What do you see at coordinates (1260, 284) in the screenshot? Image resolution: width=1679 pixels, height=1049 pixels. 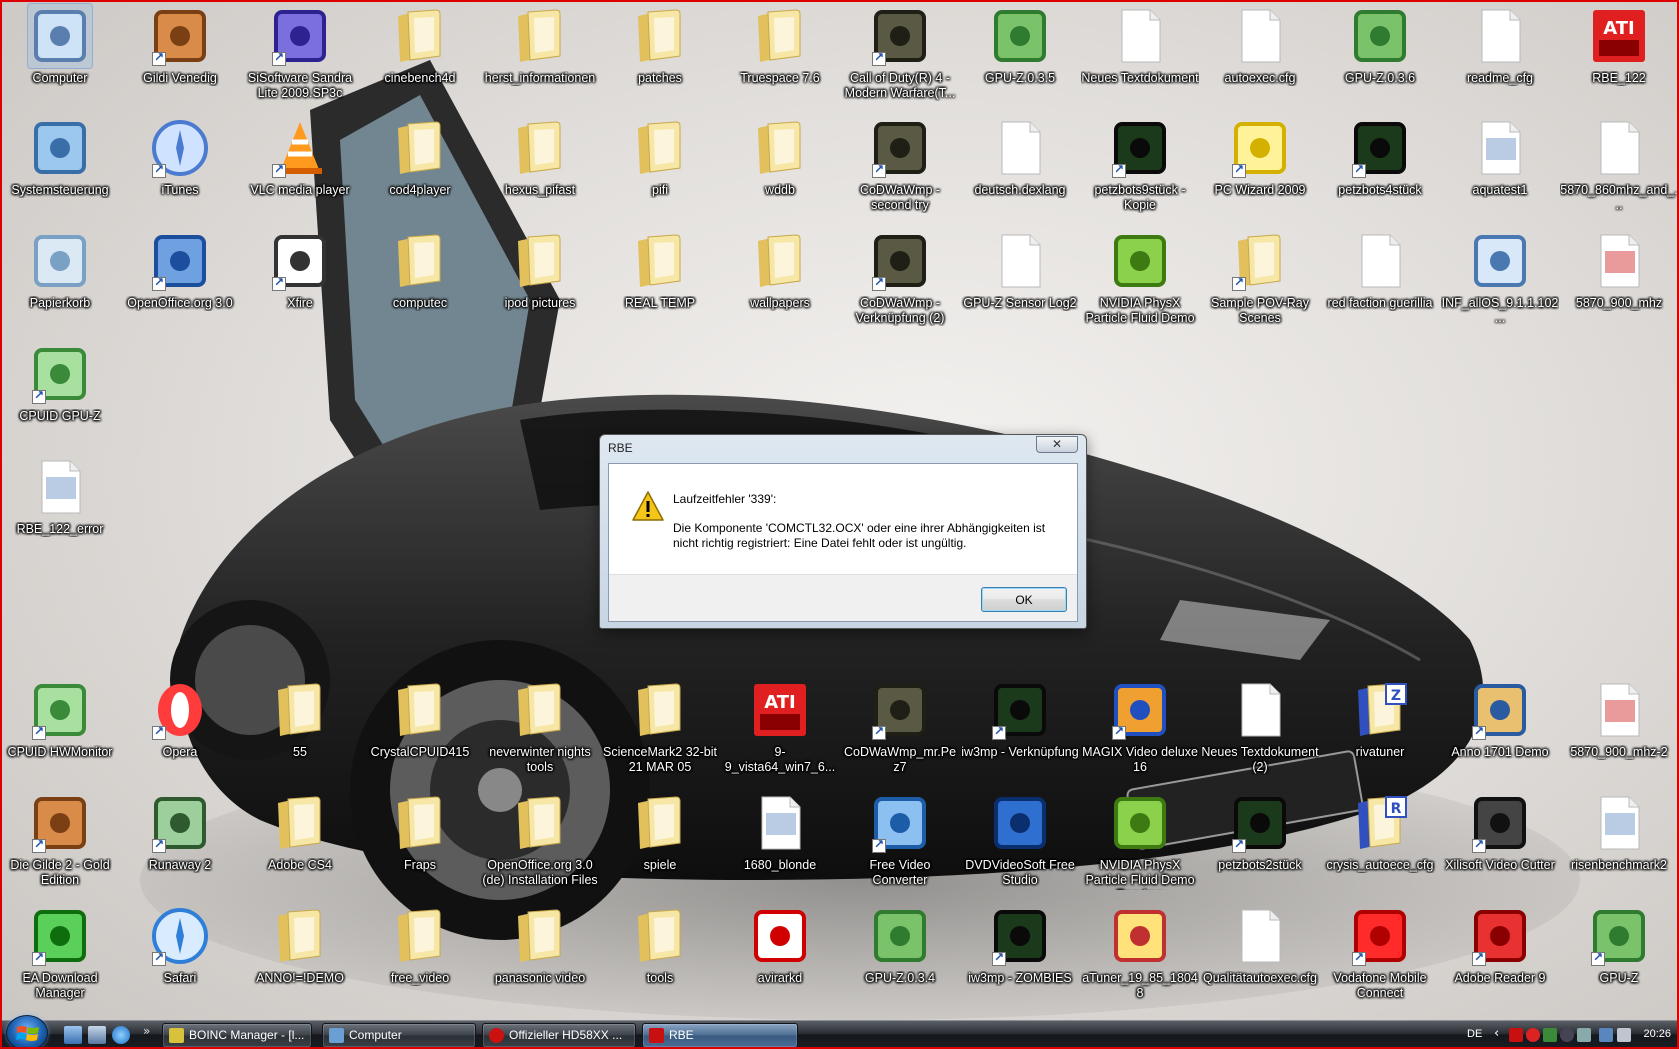 I see `desktop-icon: Sample POV-Ray Scenes` at bounding box center [1260, 284].